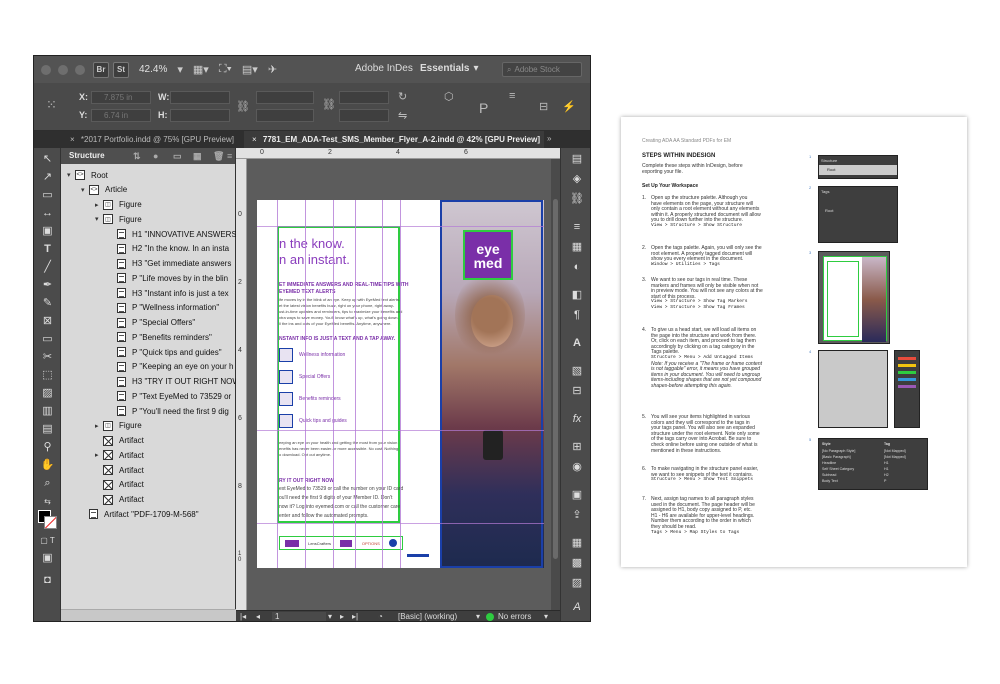 The width and height of the screenshot is (1000, 684). I want to click on scripts-panel-icon: ▨, so click(577, 583).